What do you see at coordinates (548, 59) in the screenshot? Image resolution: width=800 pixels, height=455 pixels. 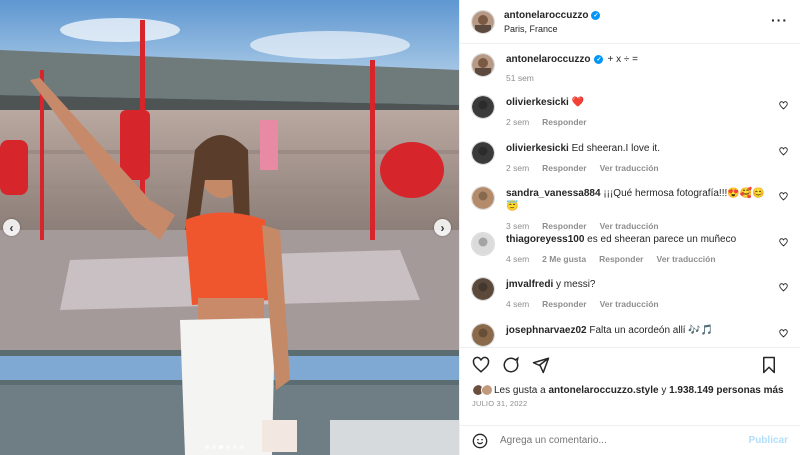 I see `caption-username: antonelaroccuzzo` at bounding box center [548, 59].